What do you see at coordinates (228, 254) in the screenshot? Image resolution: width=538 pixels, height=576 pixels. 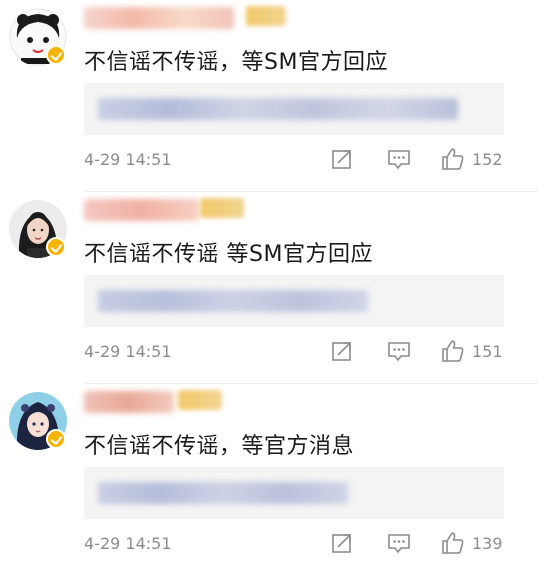 I see `comment-text: 不信谣不传谣 等SM官方回应` at bounding box center [228, 254].